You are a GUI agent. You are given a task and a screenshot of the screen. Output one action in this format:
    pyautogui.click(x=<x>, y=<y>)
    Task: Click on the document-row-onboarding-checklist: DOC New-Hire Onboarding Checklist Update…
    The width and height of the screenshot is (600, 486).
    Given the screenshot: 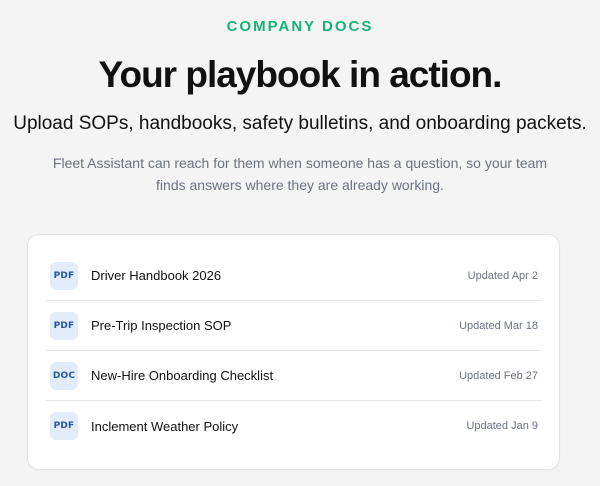 What is the action you would take?
    pyautogui.click(x=294, y=376)
    